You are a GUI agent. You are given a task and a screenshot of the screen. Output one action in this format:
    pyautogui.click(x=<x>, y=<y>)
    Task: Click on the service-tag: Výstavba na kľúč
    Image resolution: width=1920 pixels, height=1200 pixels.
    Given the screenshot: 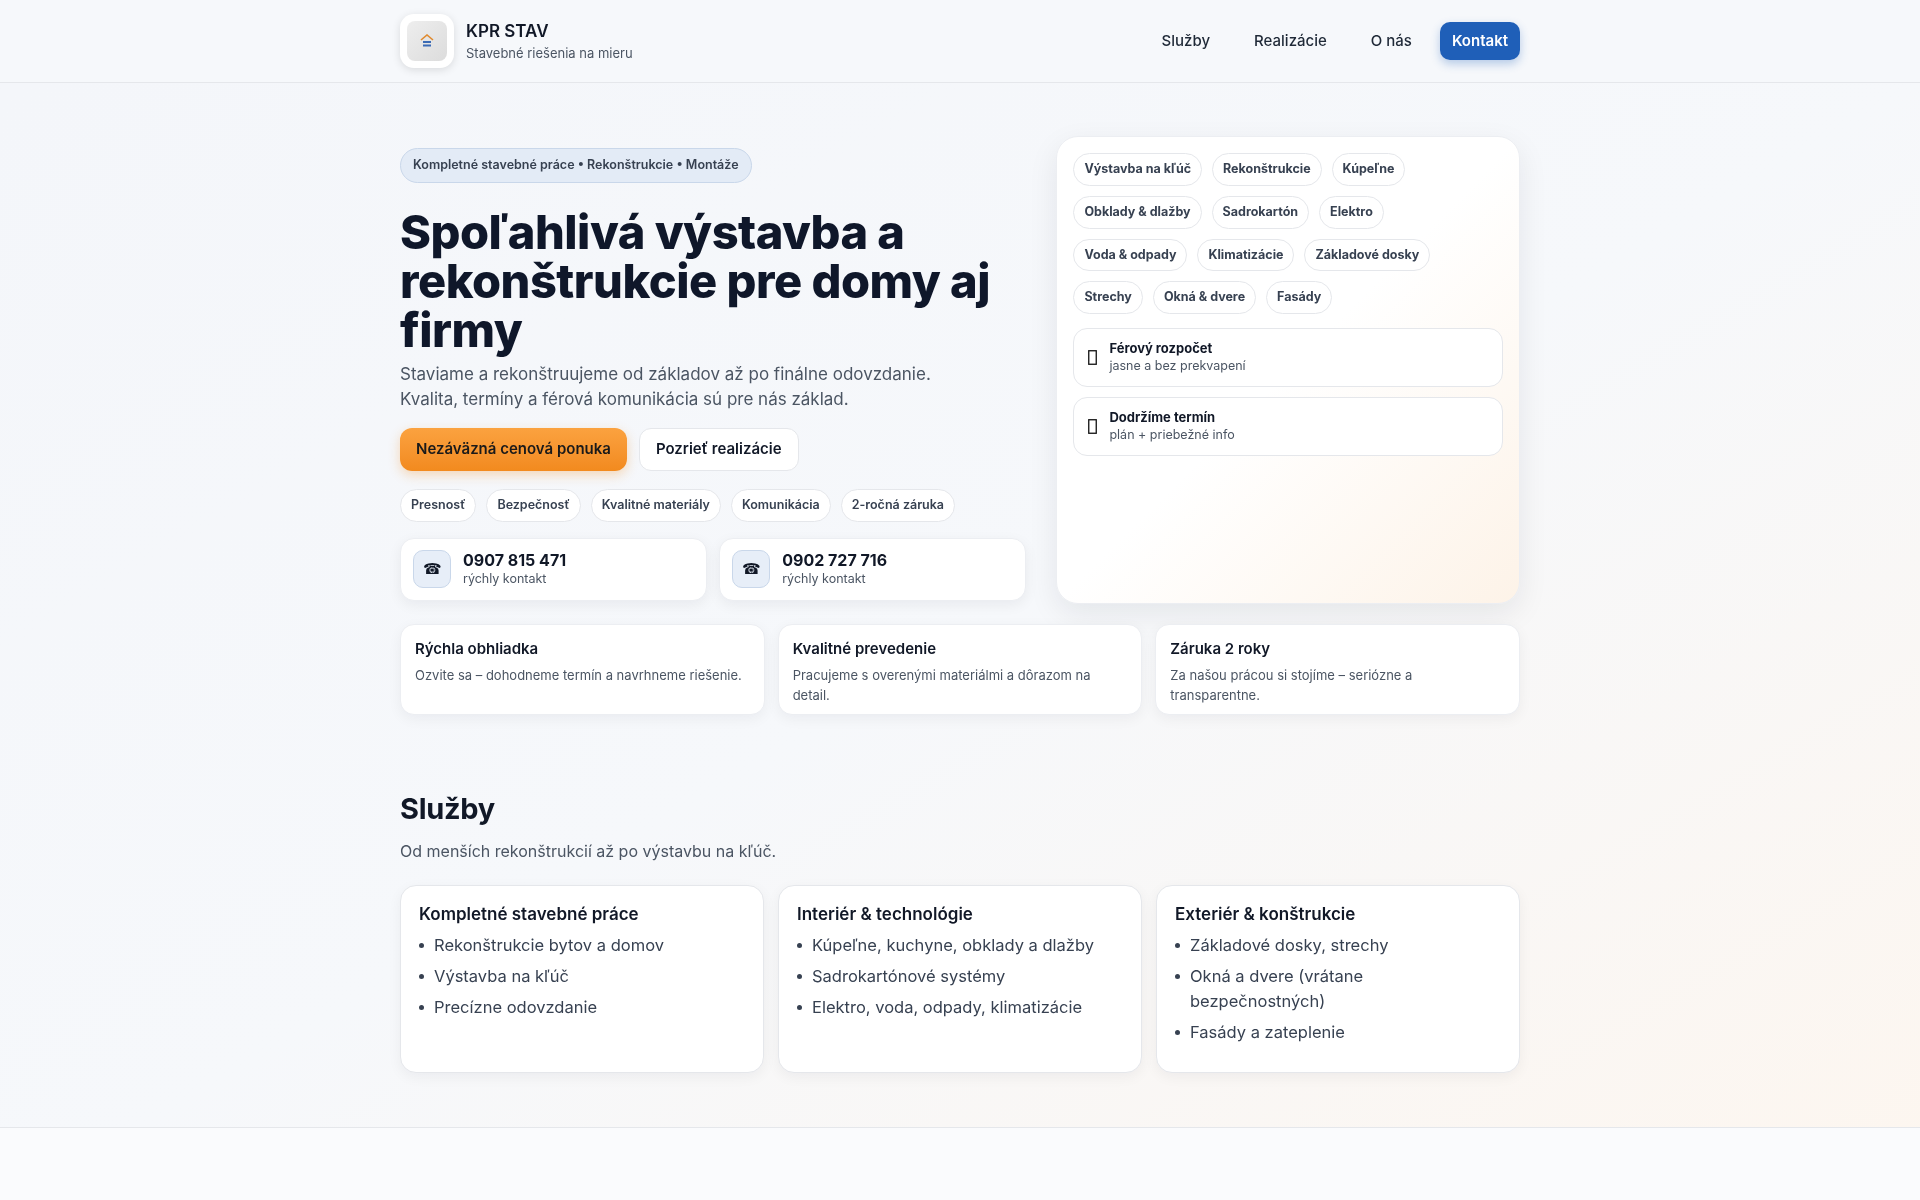 What is the action you would take?
    pyautogui.click(x=1138, y=169)
    